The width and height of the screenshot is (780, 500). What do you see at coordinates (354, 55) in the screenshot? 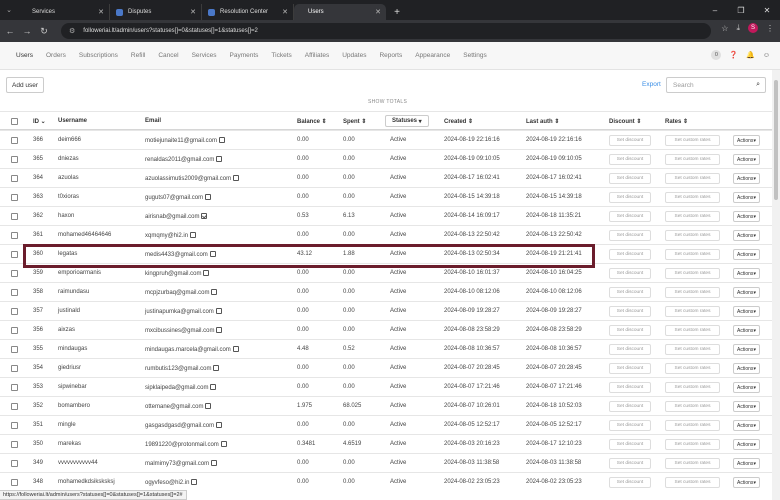
I see `nav-item-updates: Updates` at bounding box center [354, 55].